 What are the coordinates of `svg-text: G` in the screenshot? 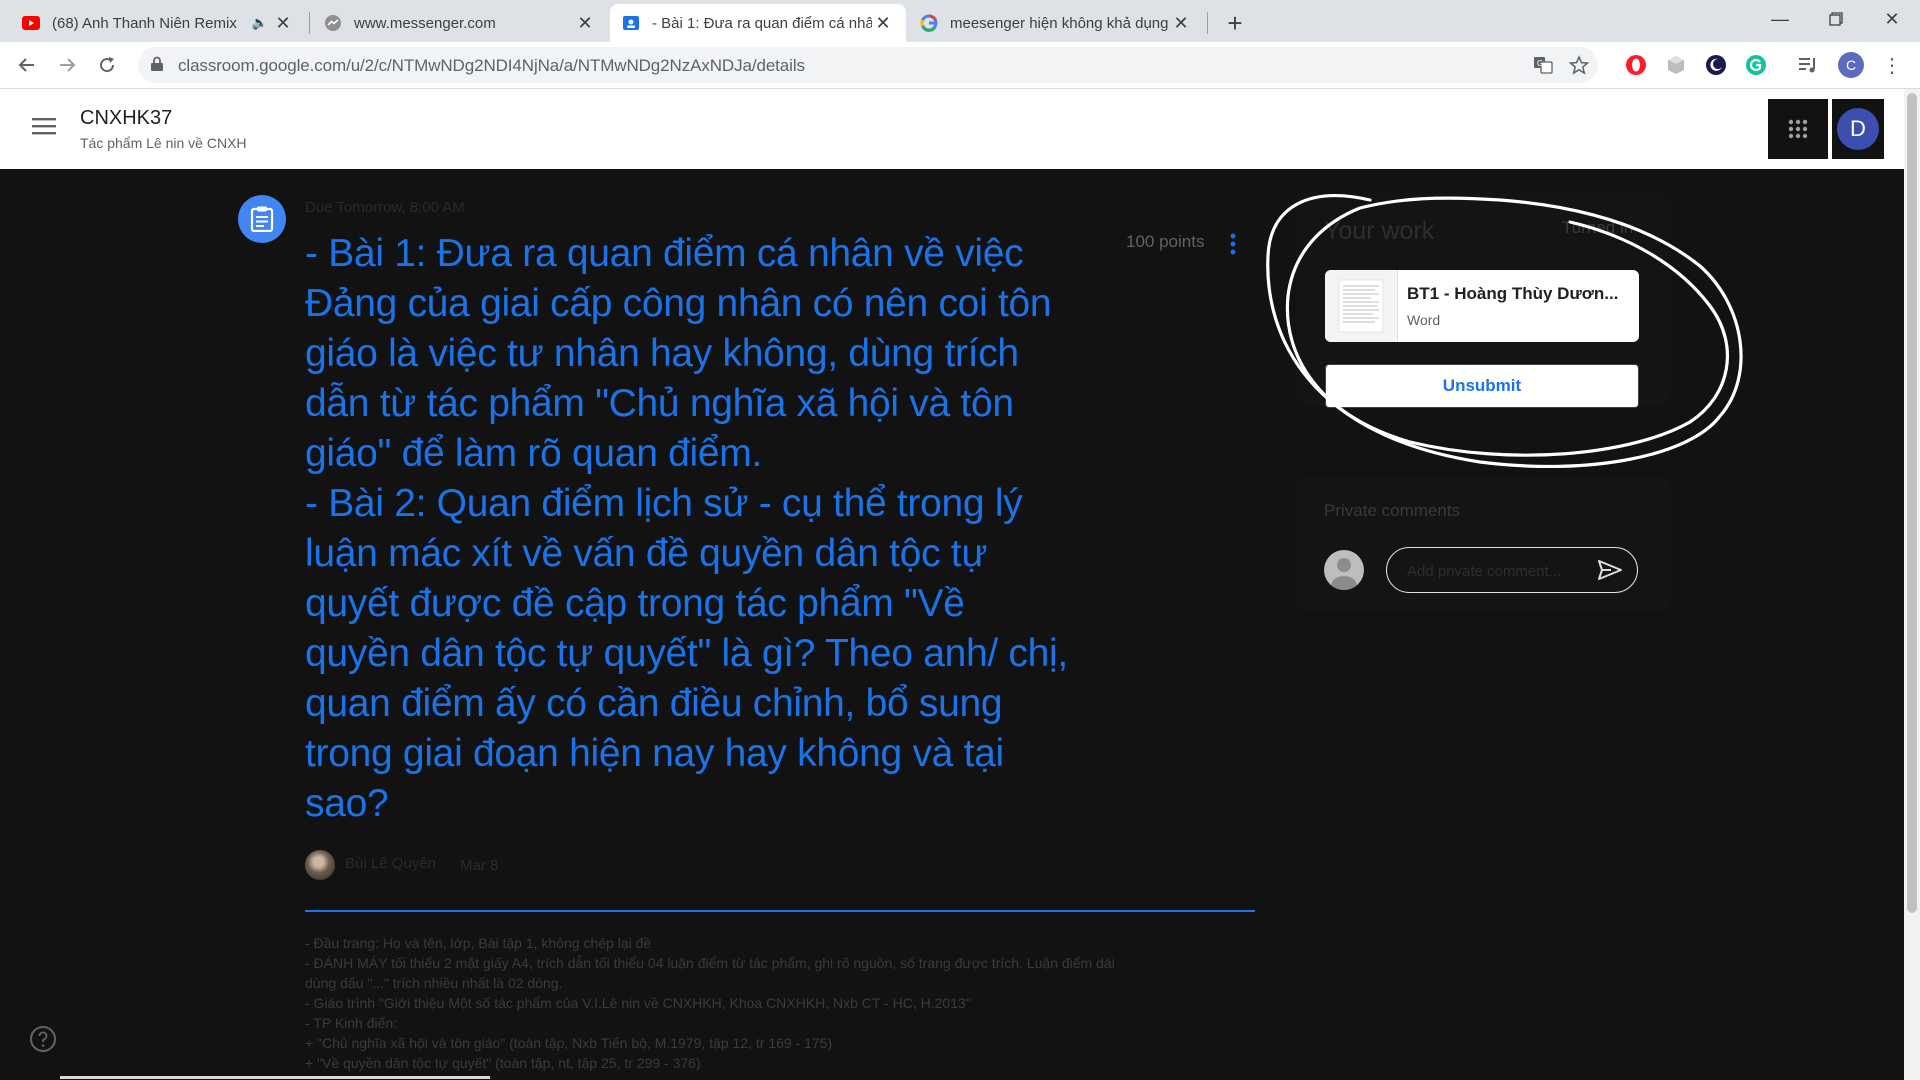 It's located at (1540, 63).